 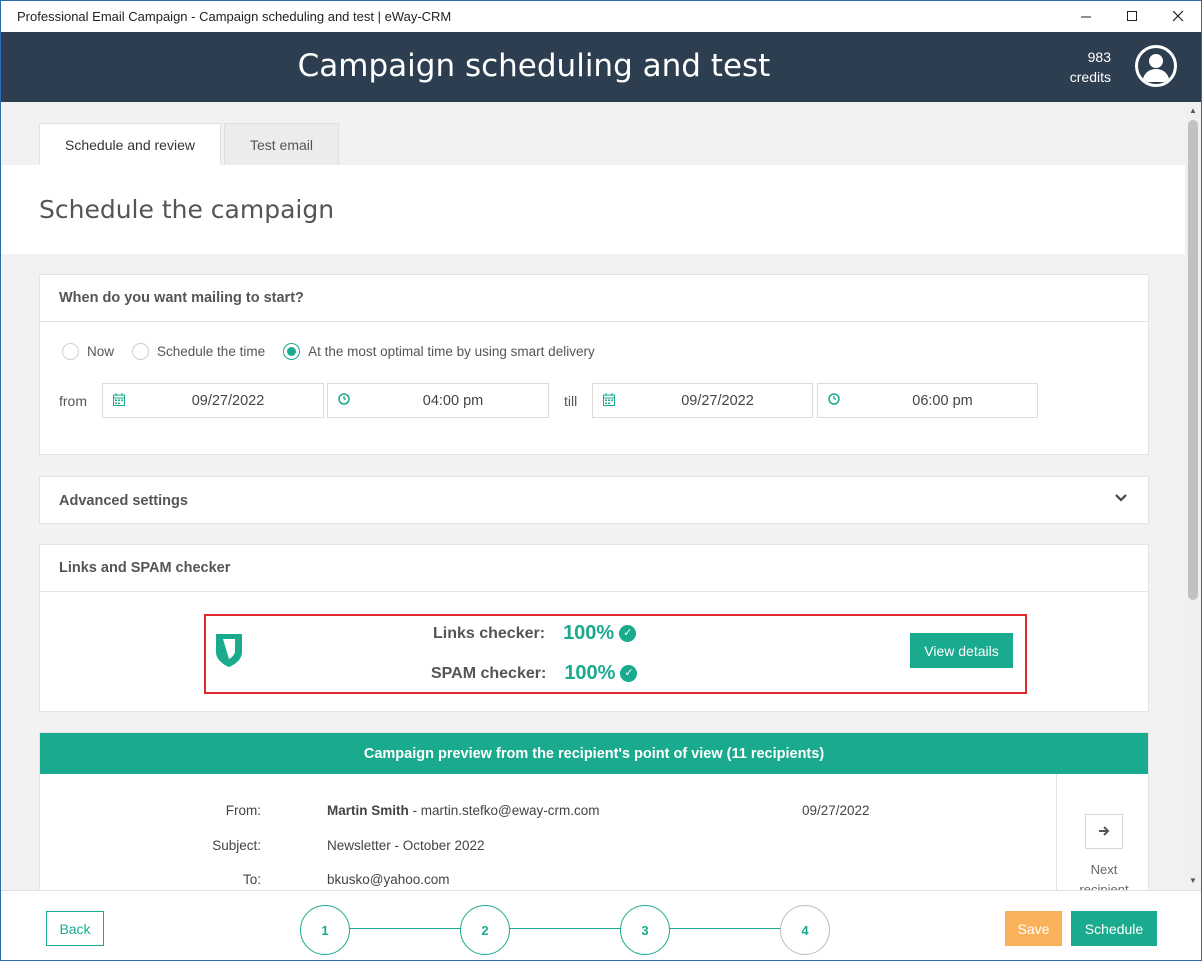 I want to click on from-field-label: From:, so click(x=243, y=810).